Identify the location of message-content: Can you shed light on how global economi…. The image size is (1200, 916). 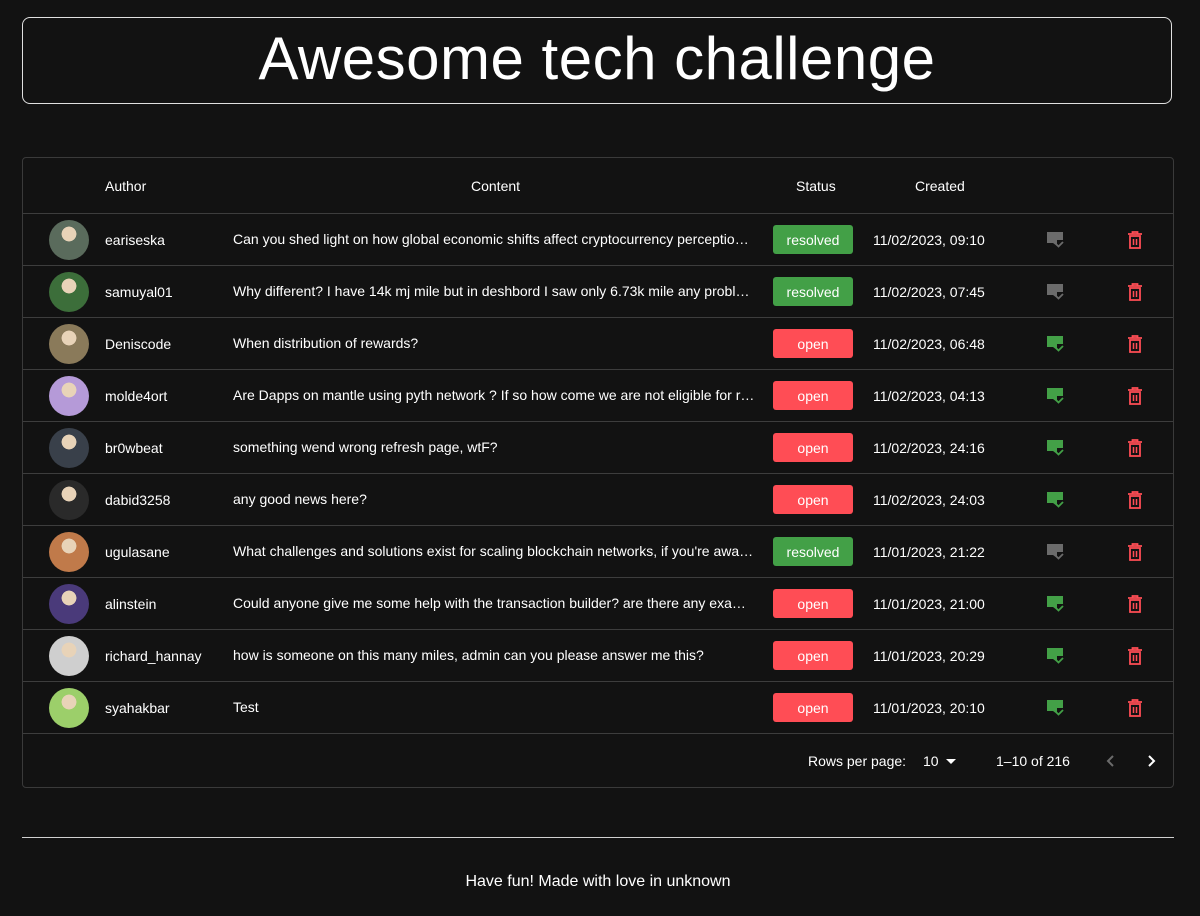
(494, 239).